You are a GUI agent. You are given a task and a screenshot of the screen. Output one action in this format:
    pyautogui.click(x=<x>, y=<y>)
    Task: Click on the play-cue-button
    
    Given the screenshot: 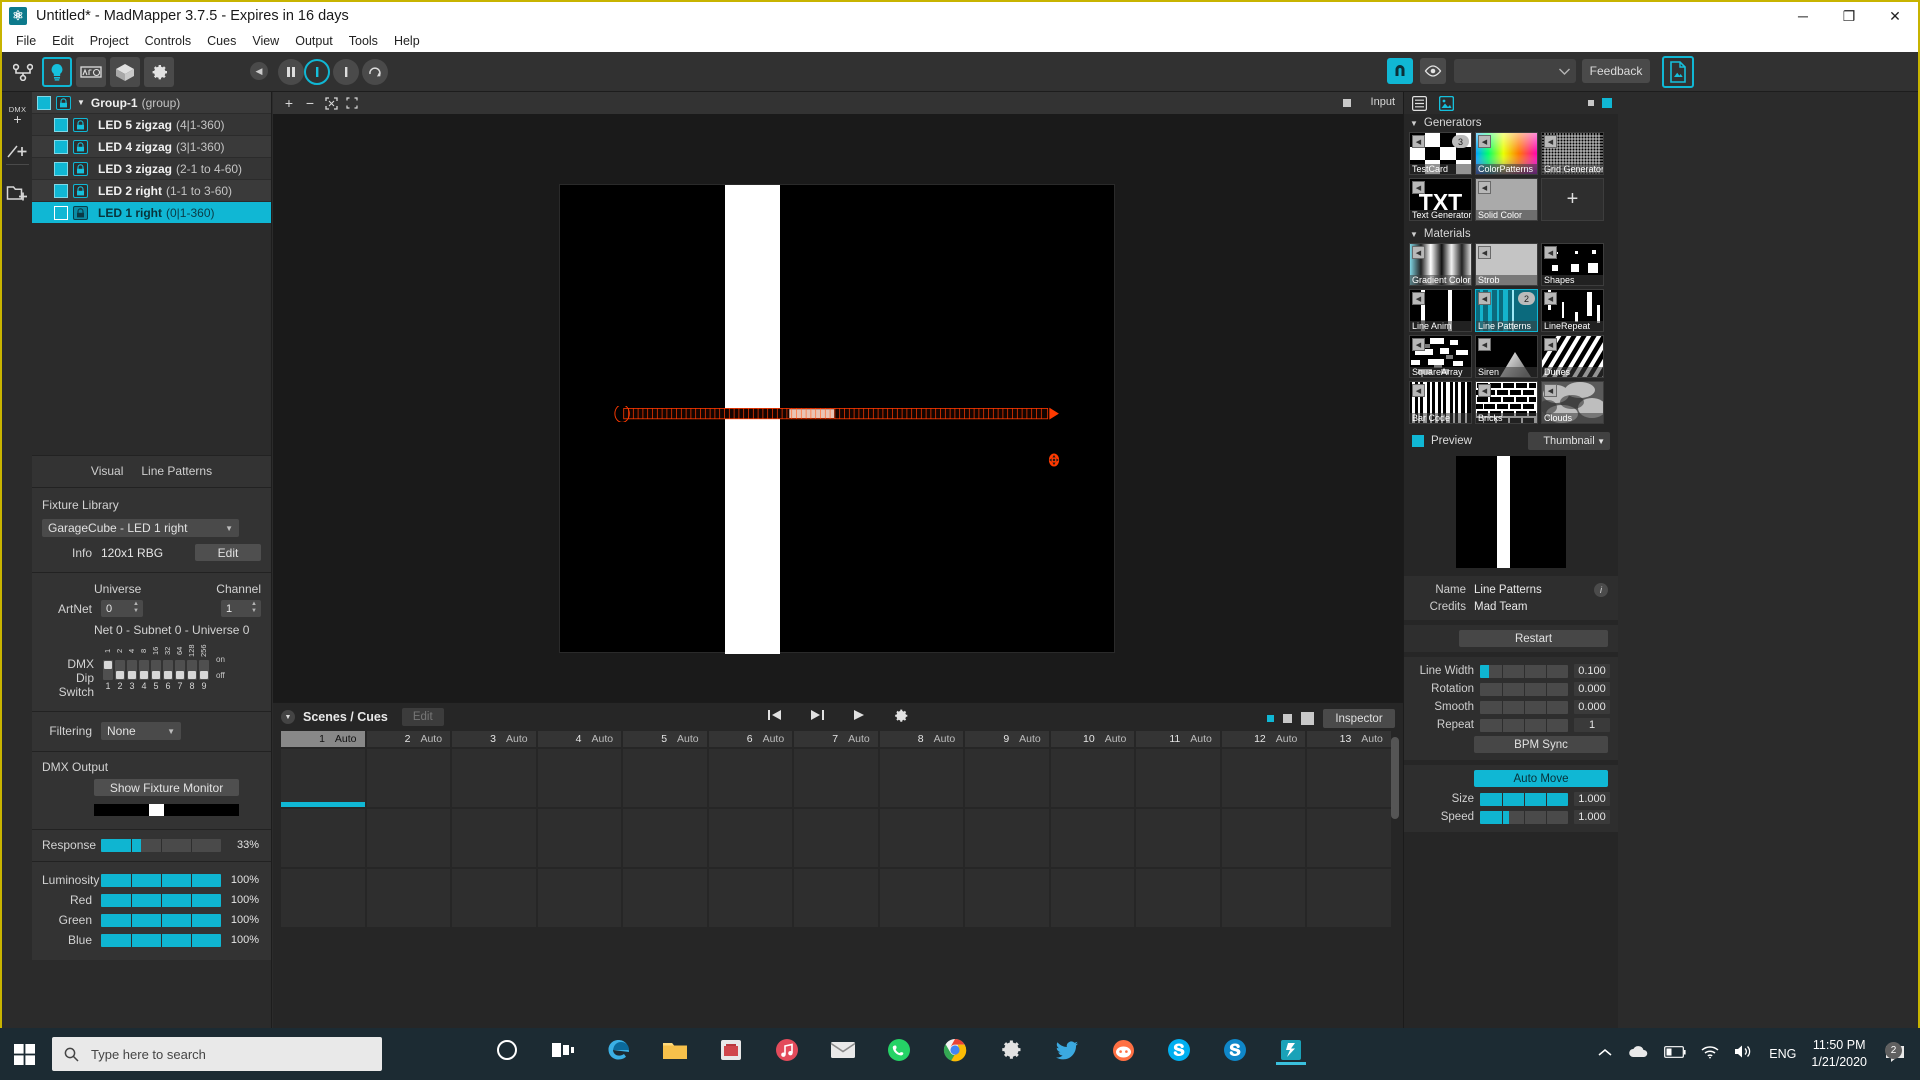 What is the action you would take?
    pyautogui.click(x=859, y=718)
    